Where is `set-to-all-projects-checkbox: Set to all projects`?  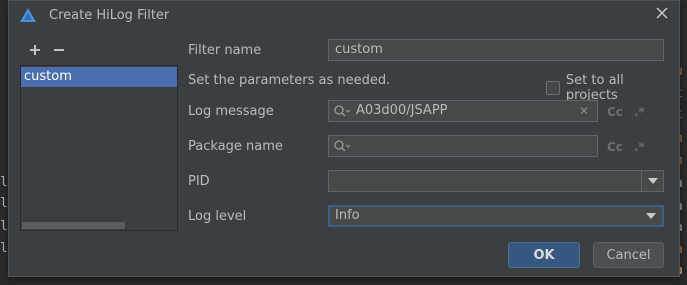 set-to-all-projects-checkbox: Set to all projects is located at coordinates (612, 88).